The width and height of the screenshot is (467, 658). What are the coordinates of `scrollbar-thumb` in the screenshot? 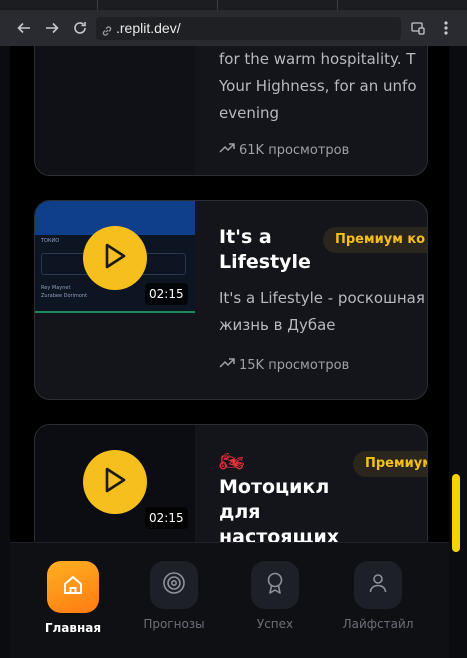 It's located at (456, 513).